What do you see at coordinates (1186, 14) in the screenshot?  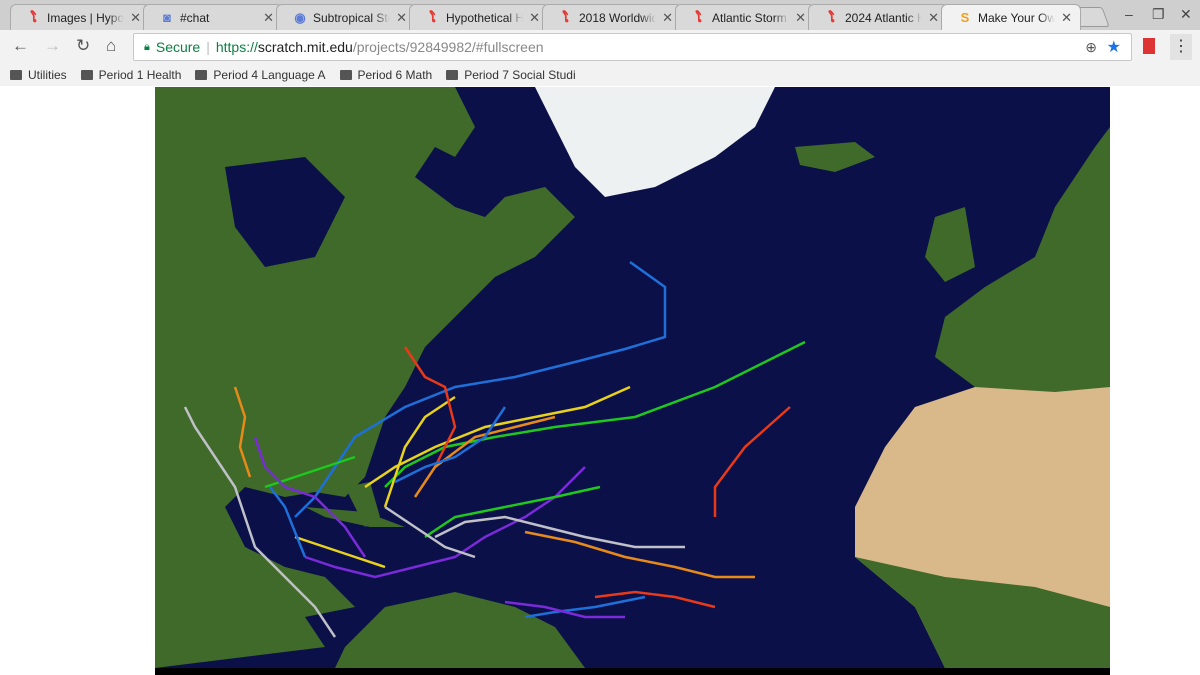 I see `close-window-icon: ✕` at bounding box center [1186, 14].